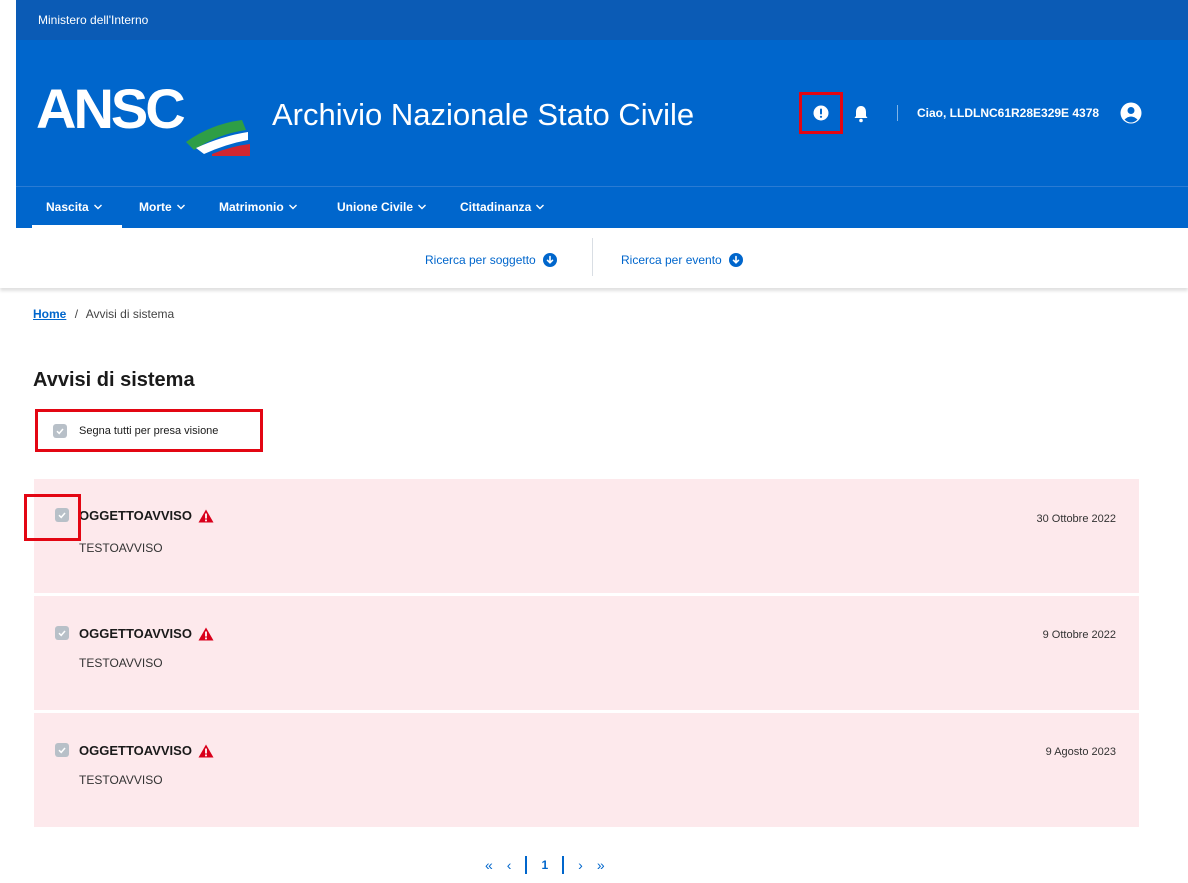 Image resolution: width=1188 pixels, height=883 pixels. What do you see at coordinates (1080, 752) in the screenshot?
I see `notice-date: 9 Agosto 2023` at bounding box center [1080, 752].